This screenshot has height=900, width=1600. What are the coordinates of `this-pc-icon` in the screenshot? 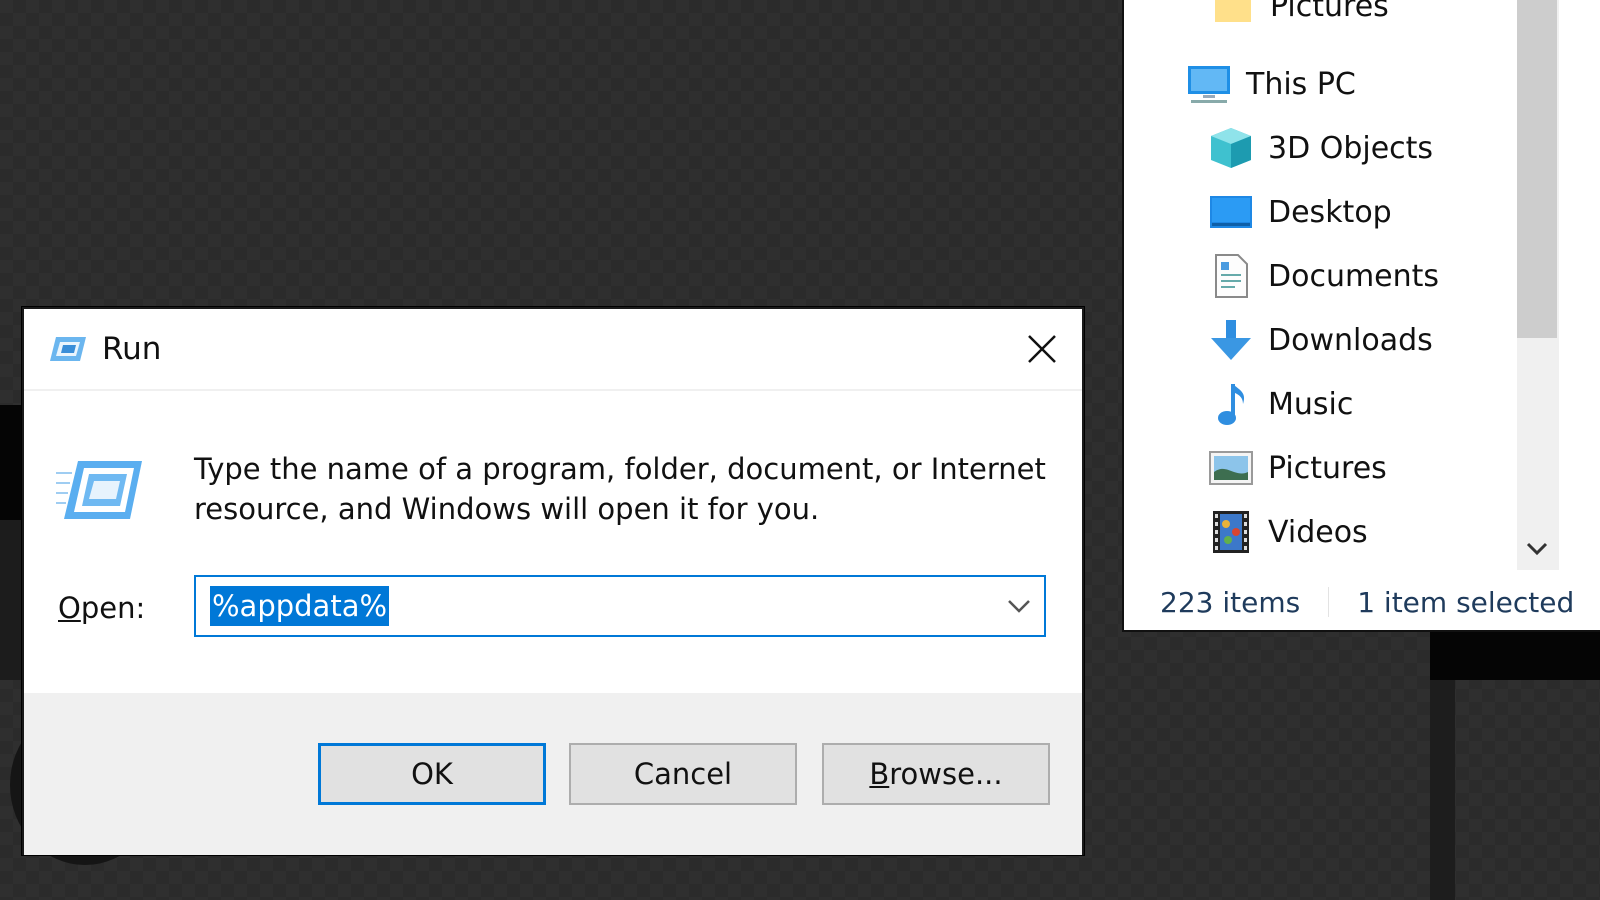 It's located at (1209, 84).